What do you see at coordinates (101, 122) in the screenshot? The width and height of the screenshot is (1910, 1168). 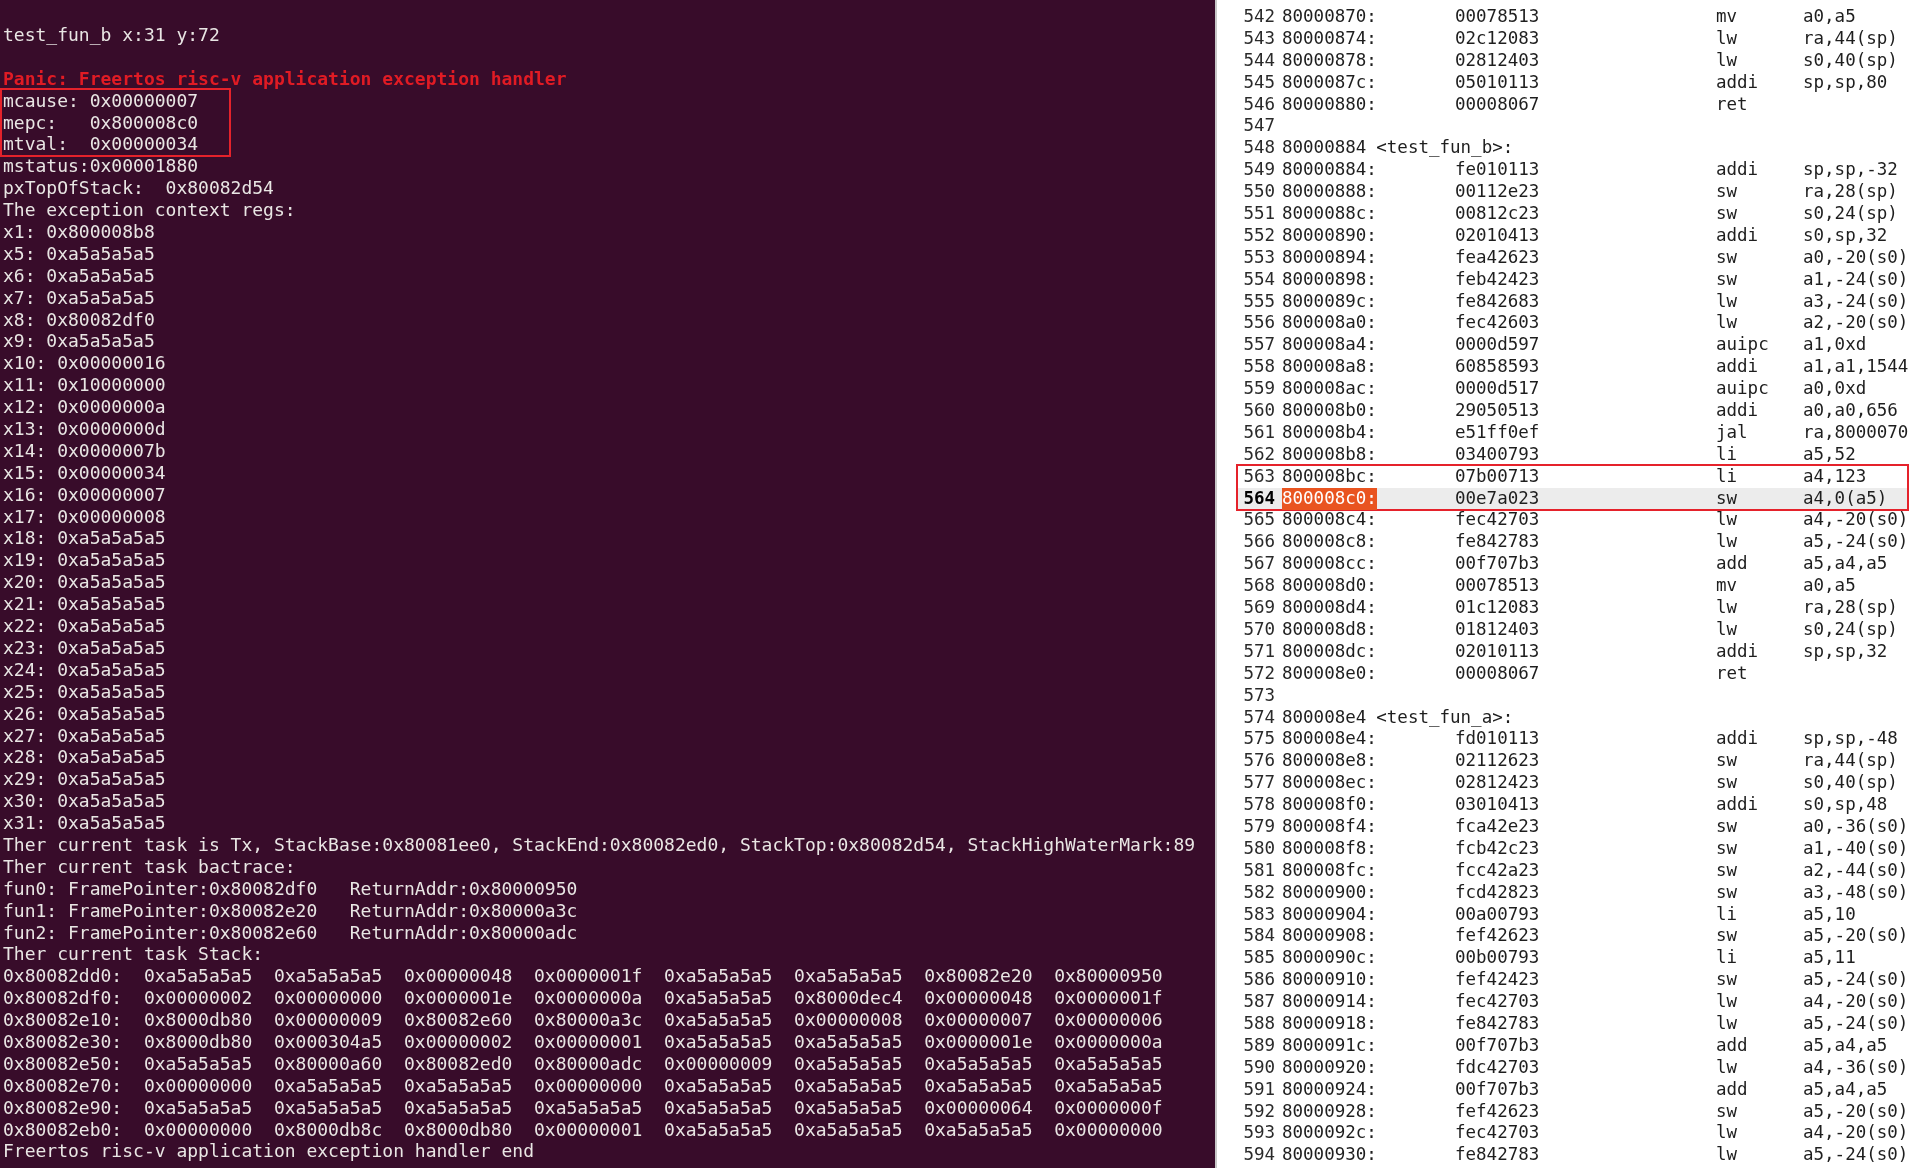 I see `terminal-line: mepc: 0x800008c0` at bounding box center [101, 122].